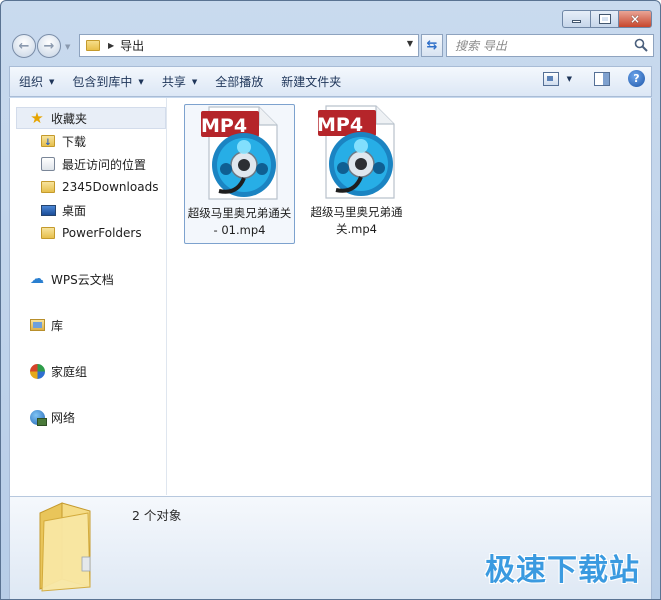 The width and height of the screenshot is (661, 600). Describe the element at coordinates (110, 187) in the screenshot. I see `sidebar-item-label: 2345Downloads` at that location.